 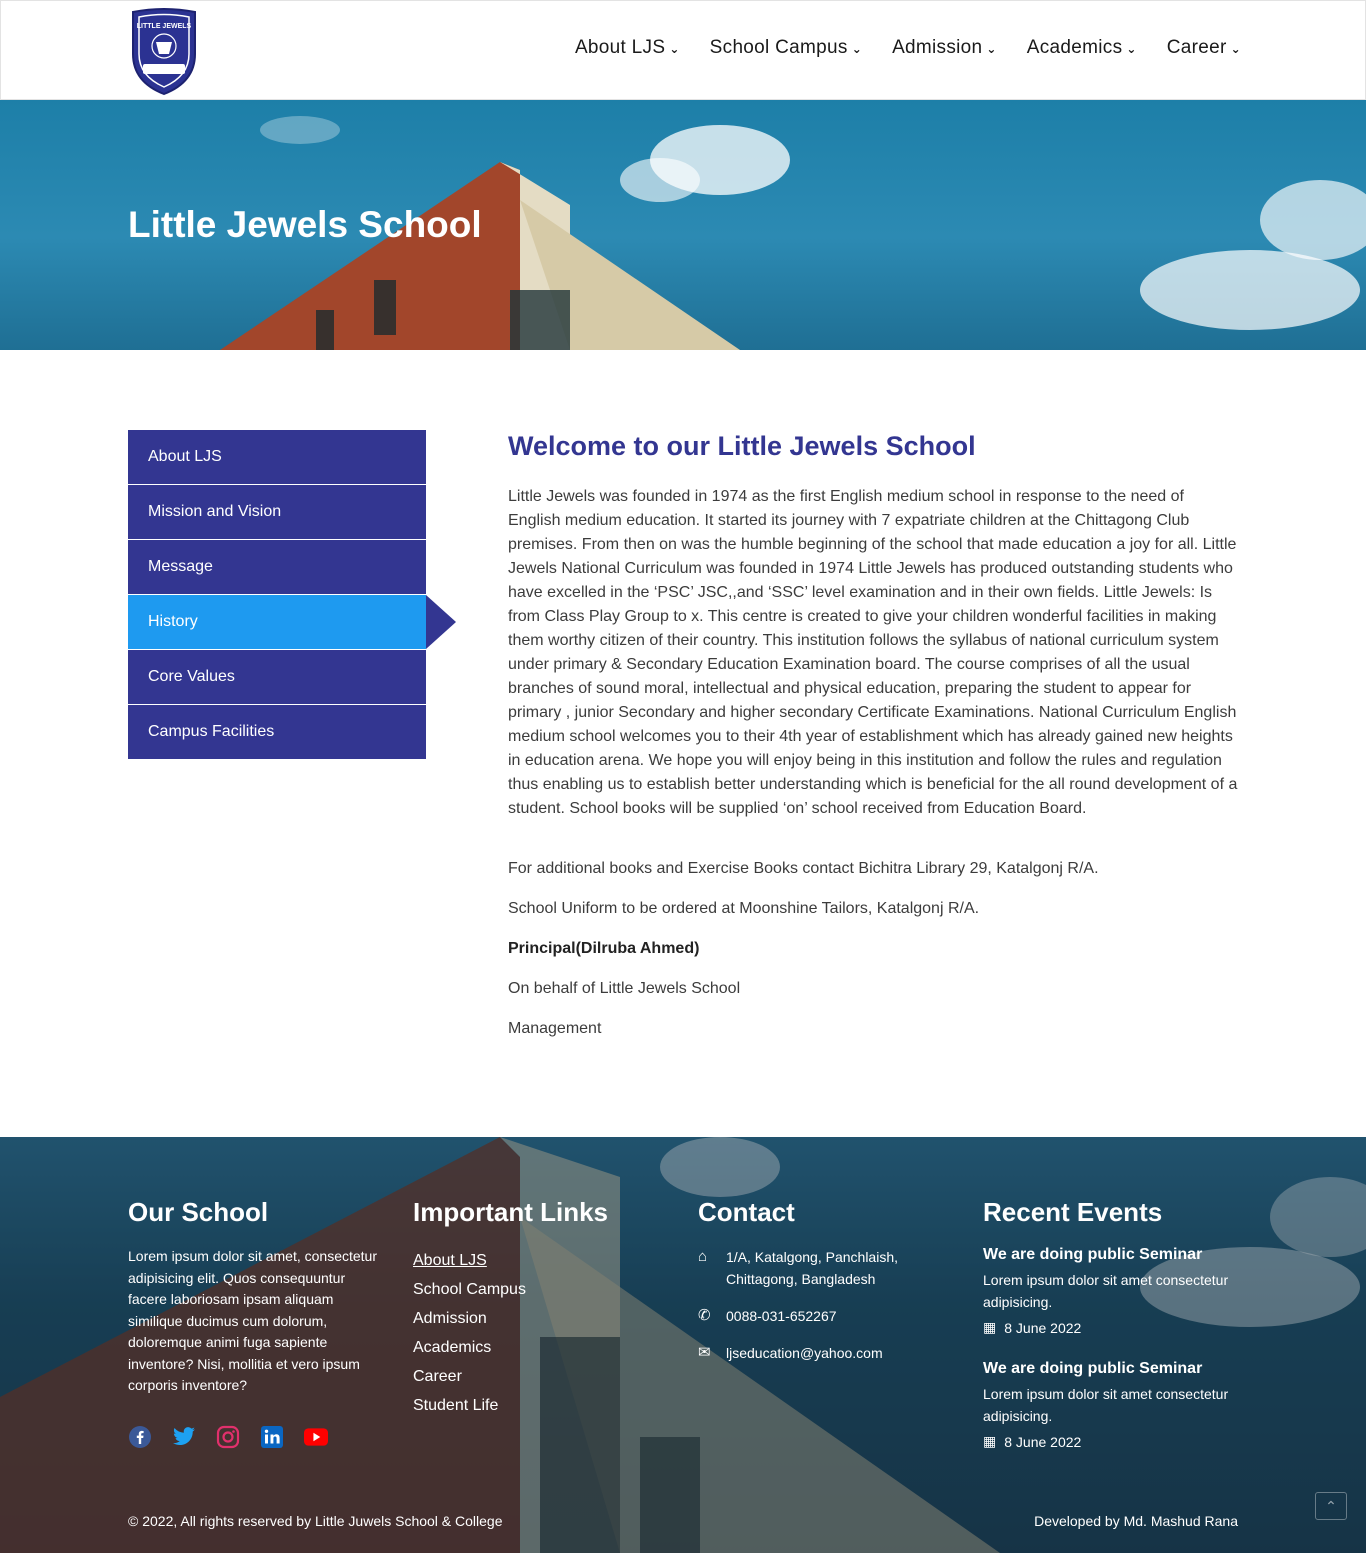 What do you see at coordinates (316, 1437) in the screenshot?
I see `youtube-icon` at bounding box center [316, 1437].